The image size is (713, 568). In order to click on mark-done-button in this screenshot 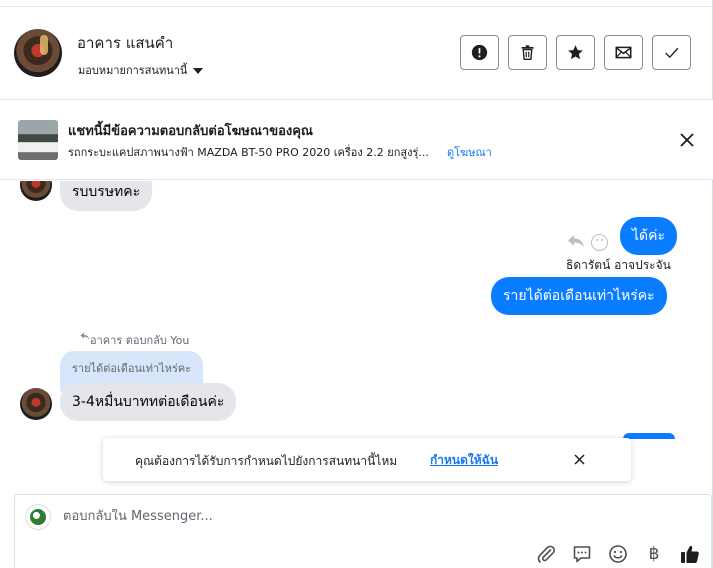, I will do `click(671, 52)`.